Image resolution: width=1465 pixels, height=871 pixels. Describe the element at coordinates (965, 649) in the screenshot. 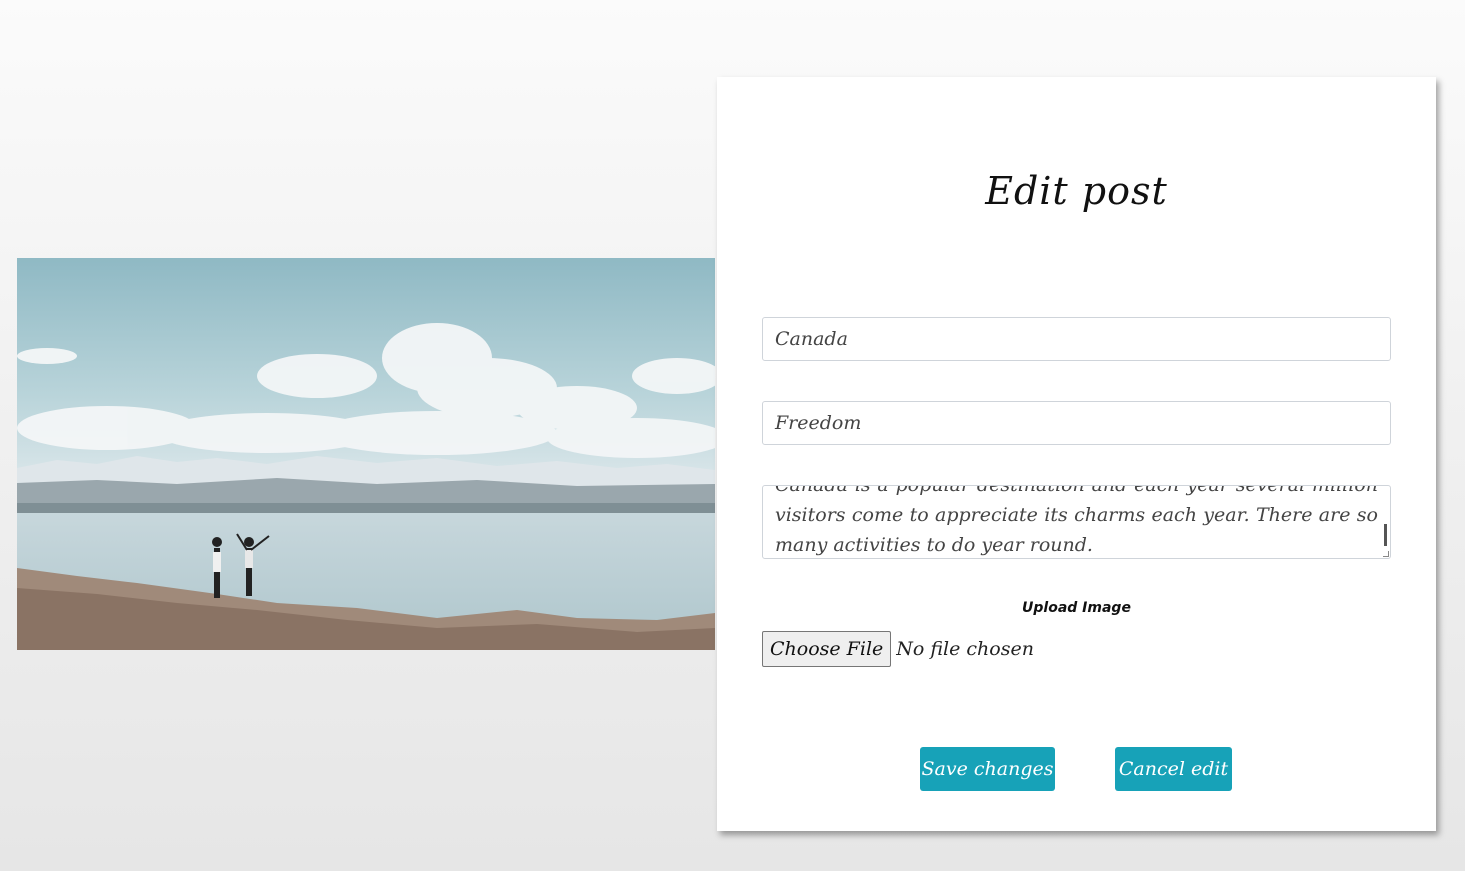

I see `file-status-text: No file chosen` at that location.